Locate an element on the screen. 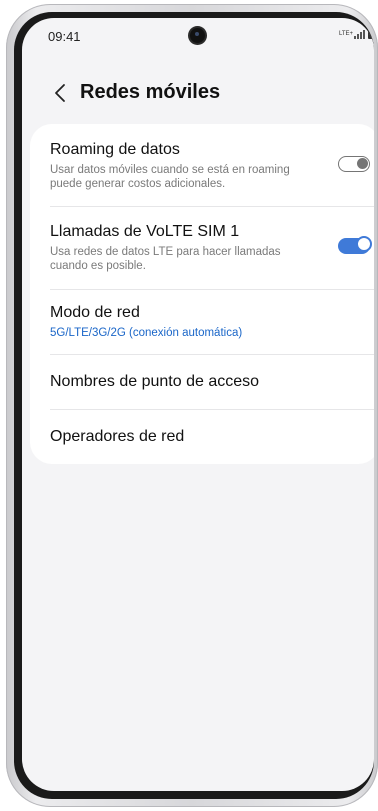  status-time: 09:41 is located at coordinates (64, 36).